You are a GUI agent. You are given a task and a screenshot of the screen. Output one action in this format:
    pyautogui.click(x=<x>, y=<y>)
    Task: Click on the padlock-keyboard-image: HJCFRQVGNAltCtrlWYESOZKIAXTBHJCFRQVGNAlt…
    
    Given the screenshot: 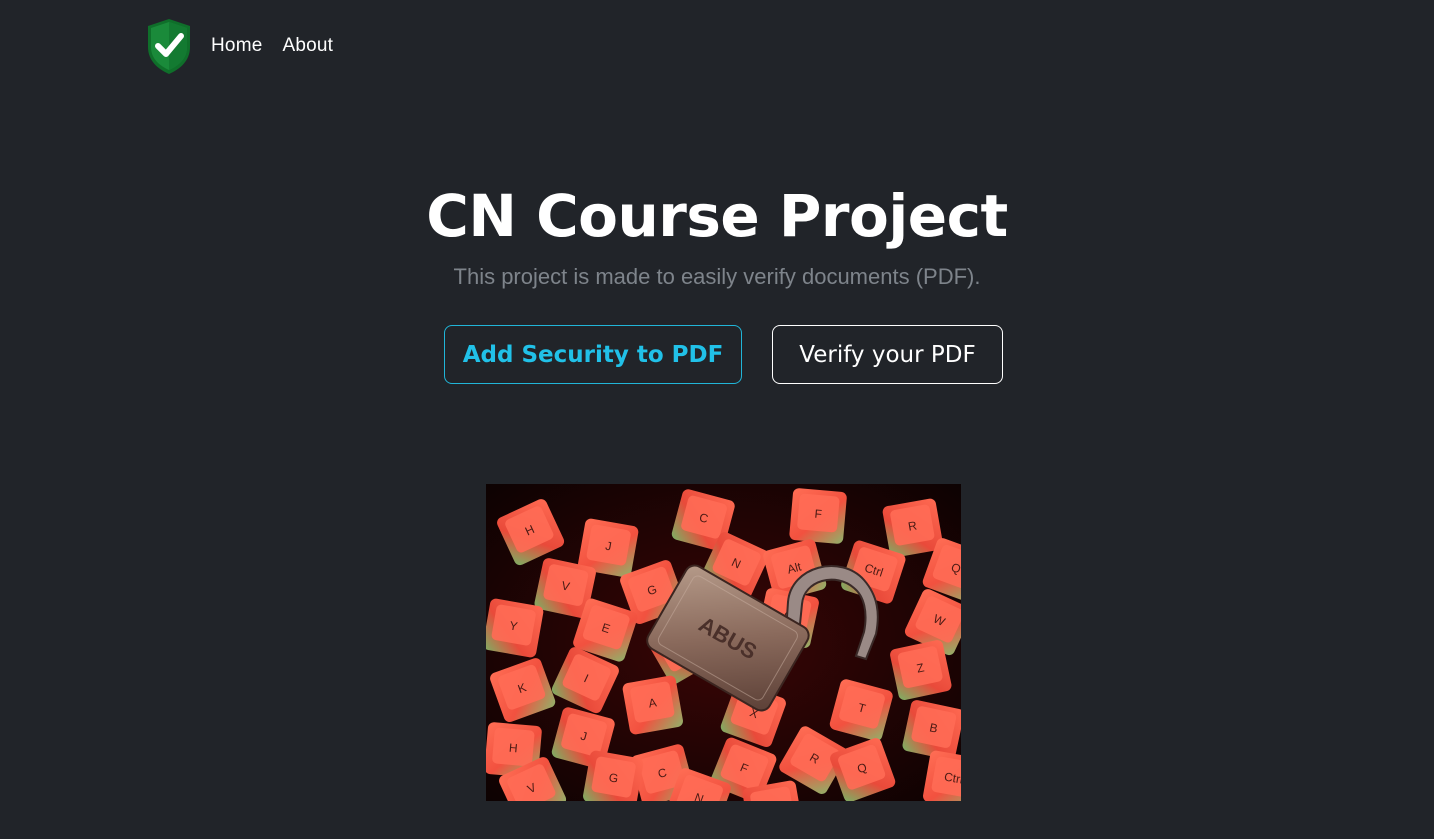 What is the action you would take?
    pyautogui.click(x=723, y=642)
    